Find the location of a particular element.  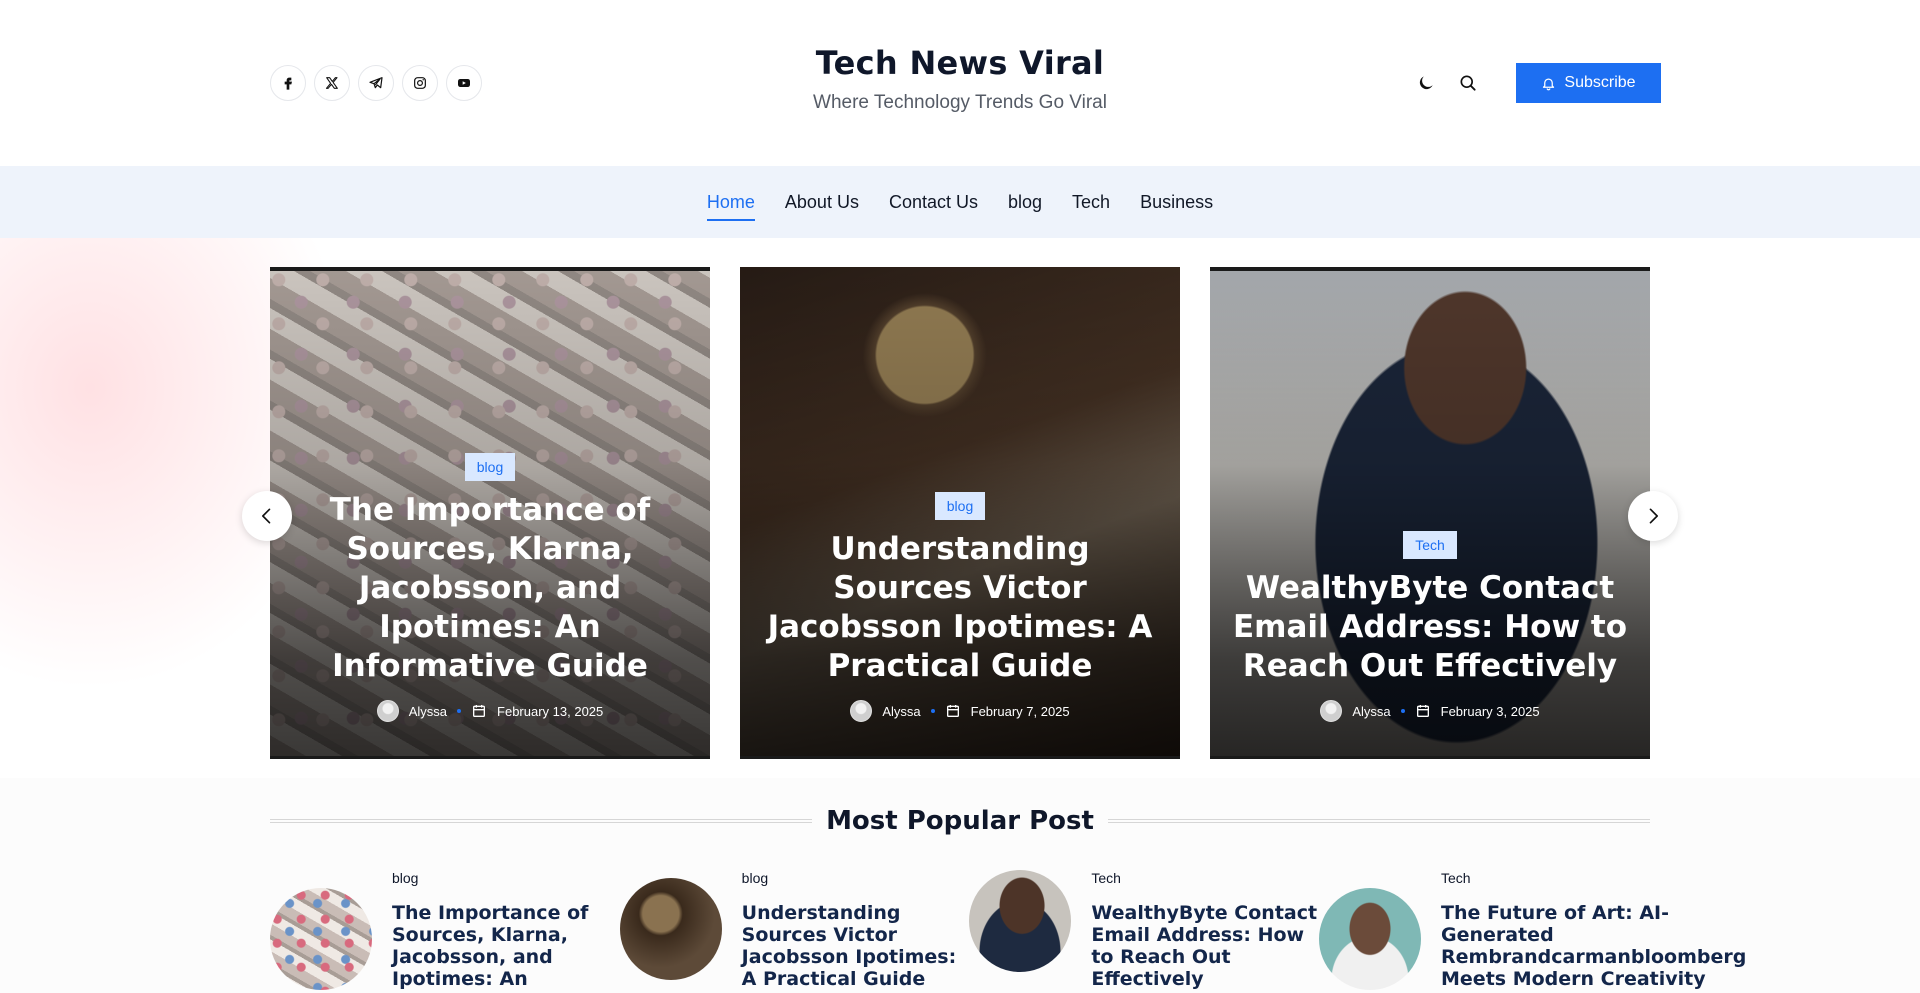

site-title: Tech News Viral is located at coordinates (960, 63).